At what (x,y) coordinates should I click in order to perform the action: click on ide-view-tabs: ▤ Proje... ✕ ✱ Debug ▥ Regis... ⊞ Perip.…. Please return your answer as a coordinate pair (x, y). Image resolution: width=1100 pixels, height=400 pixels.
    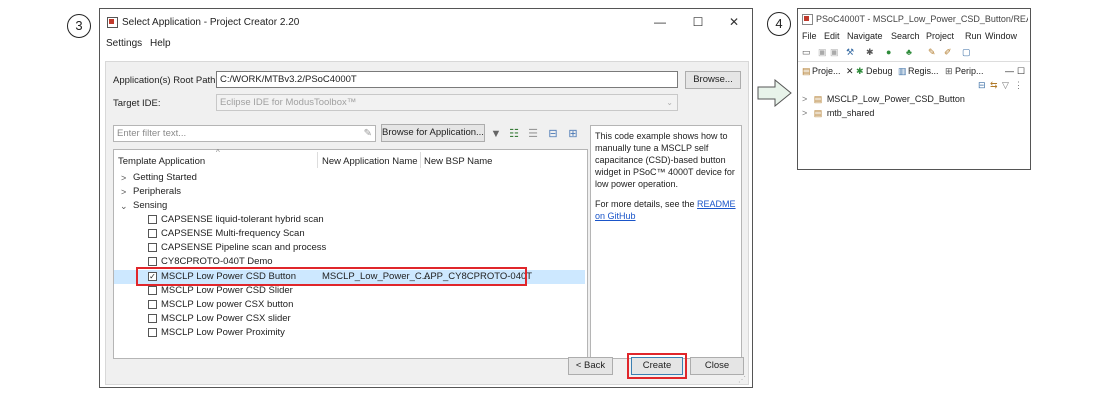
    Looking at the image, I should click on (915, 72).